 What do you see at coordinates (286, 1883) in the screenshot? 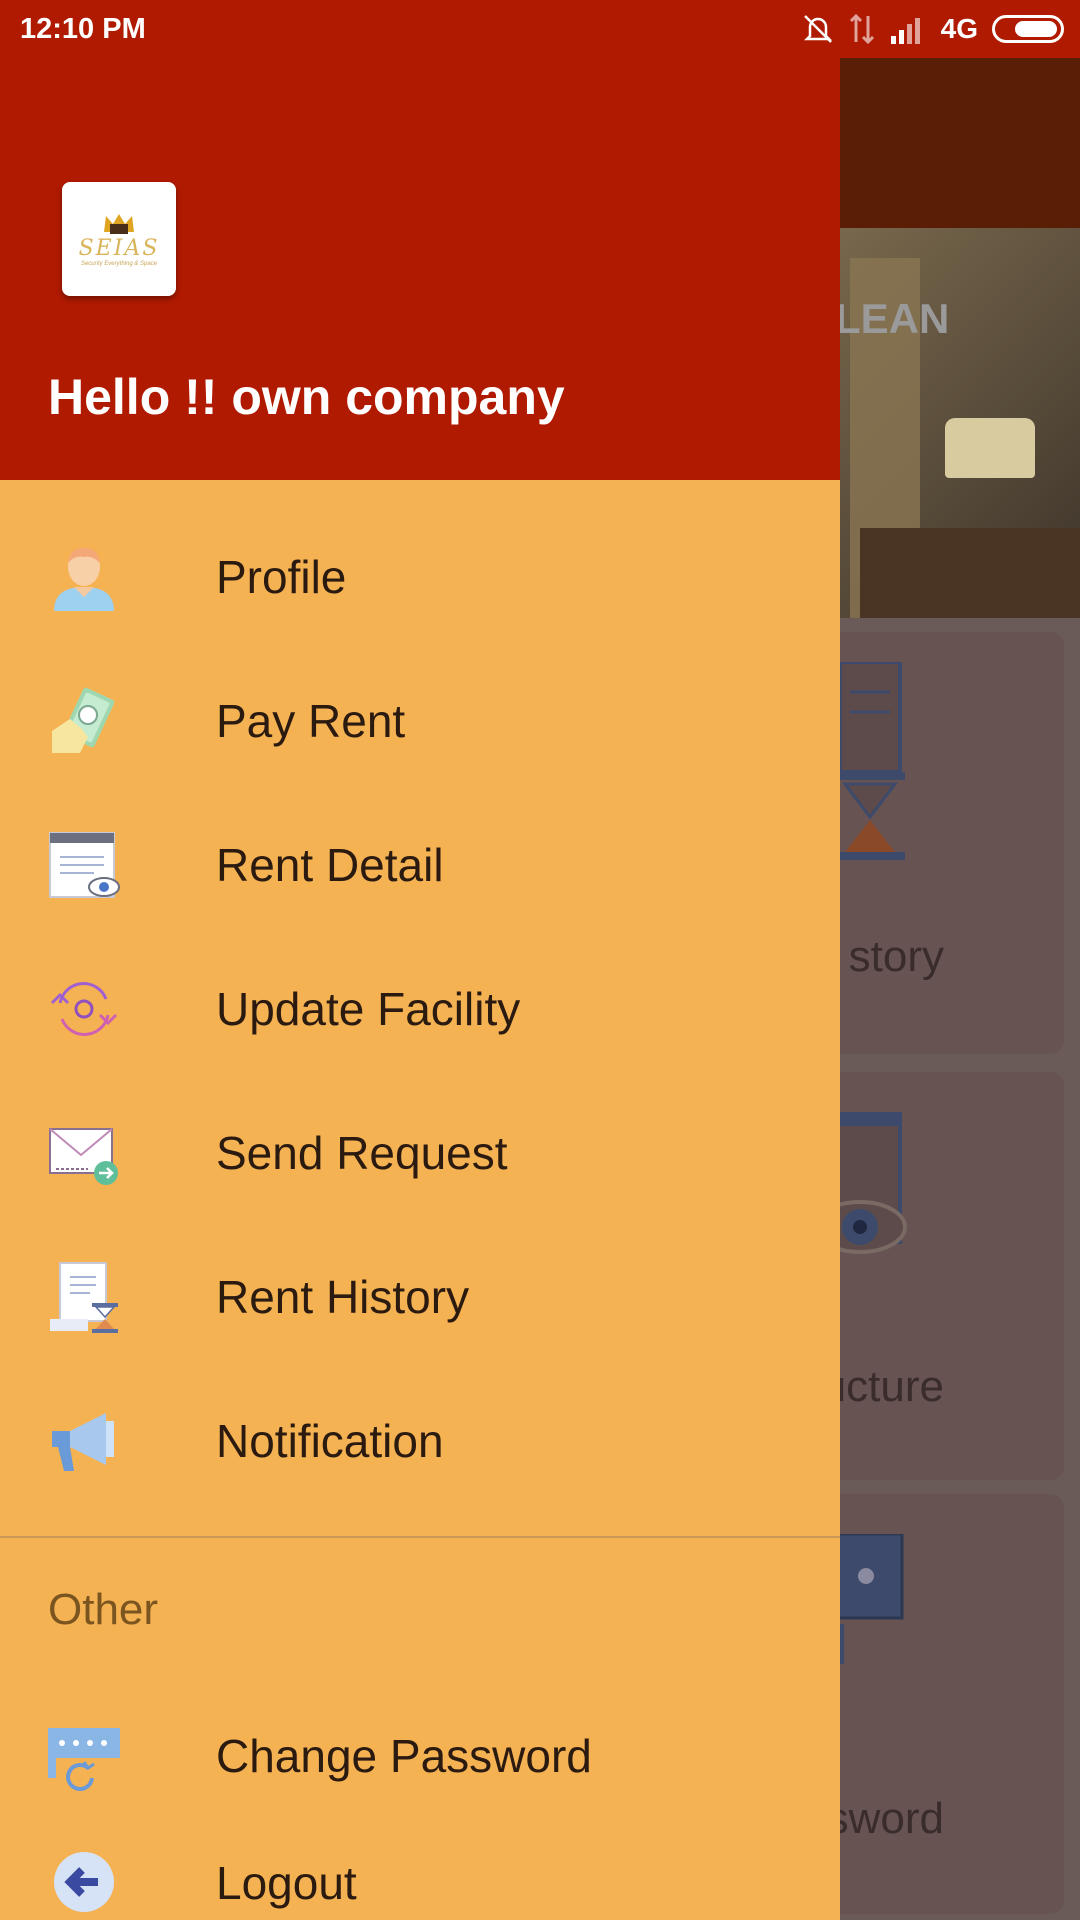
I see `menu-label: Logout` at bounding box center [286, 1883].